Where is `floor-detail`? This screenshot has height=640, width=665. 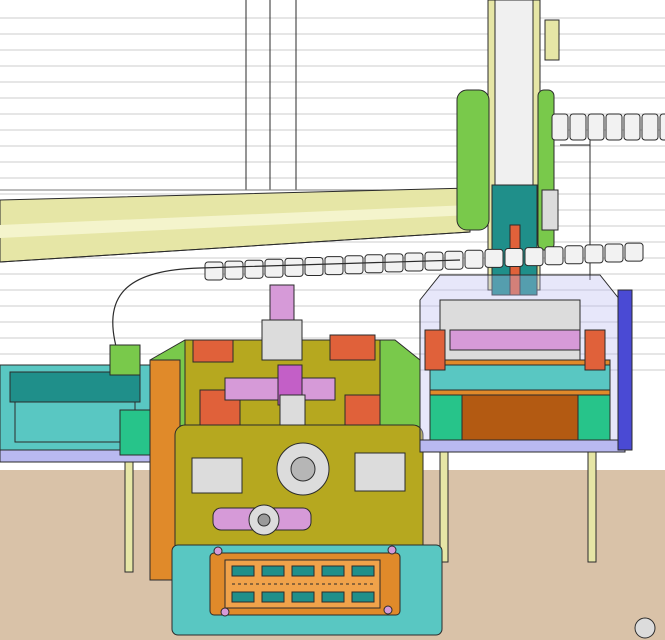 floor-detail is located at coordinates (645, 628).